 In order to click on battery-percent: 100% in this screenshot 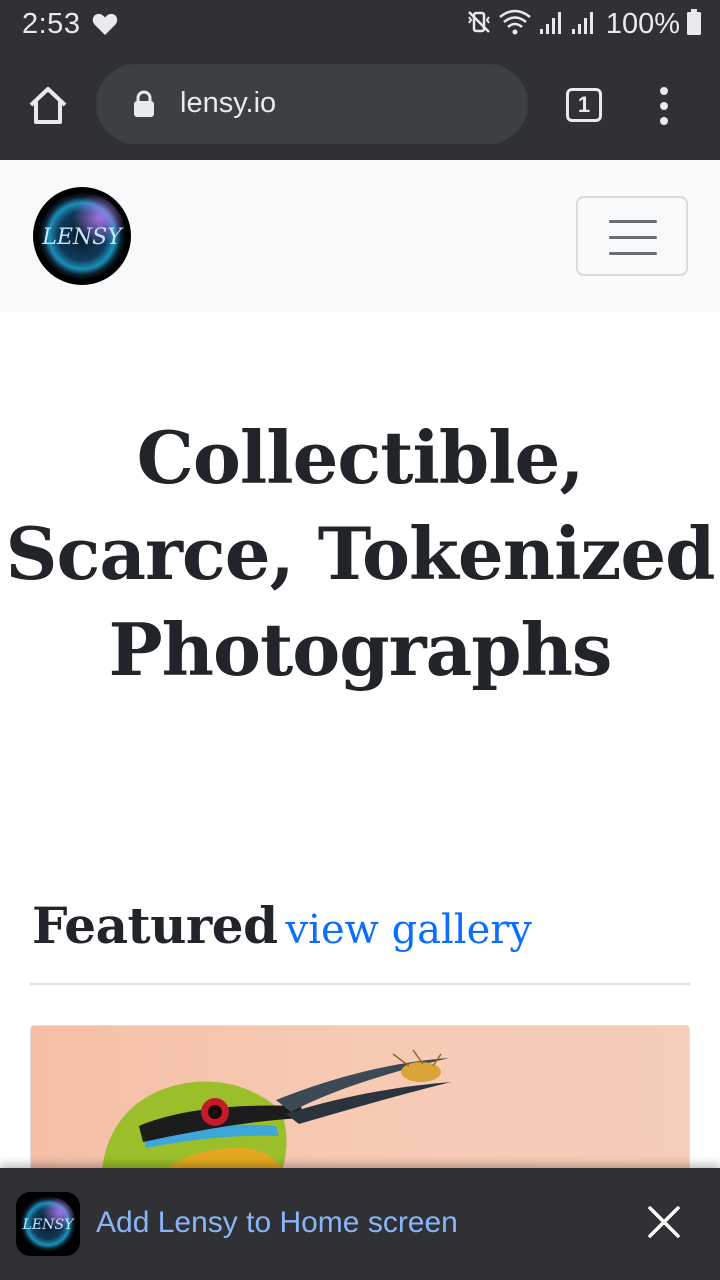, I will do `click(642, 24)`.